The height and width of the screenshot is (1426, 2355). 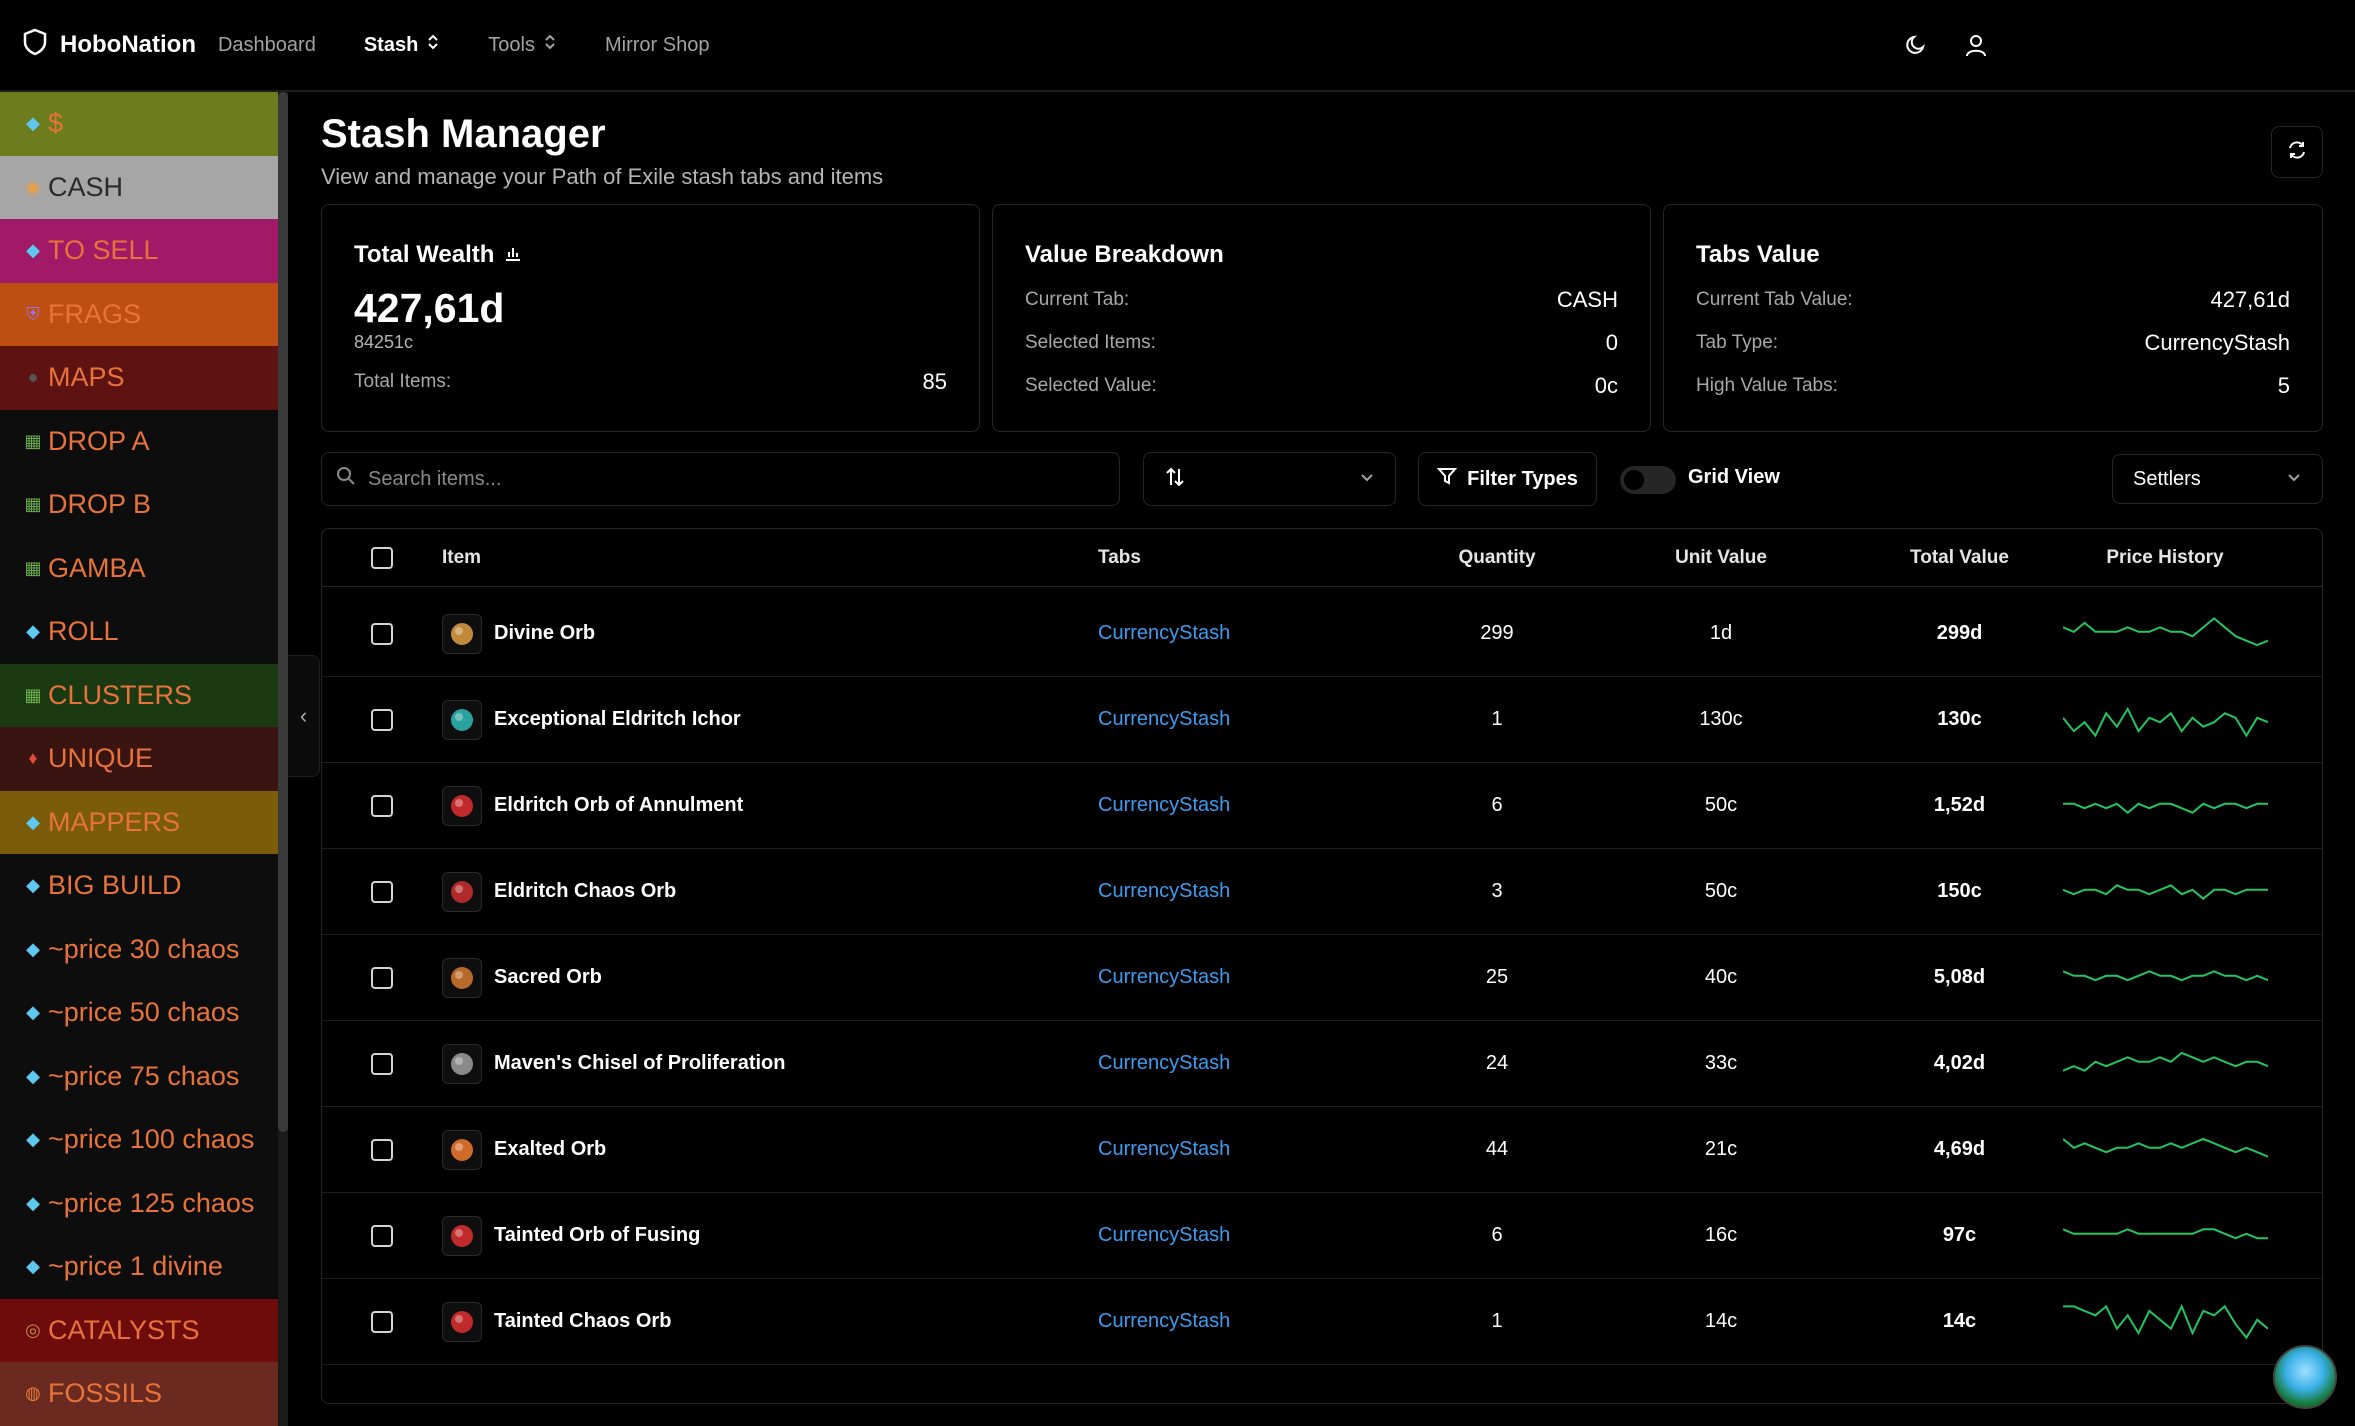 I want to click on sidebar-tab: ◉ CASH, so click(x=139, y=187).